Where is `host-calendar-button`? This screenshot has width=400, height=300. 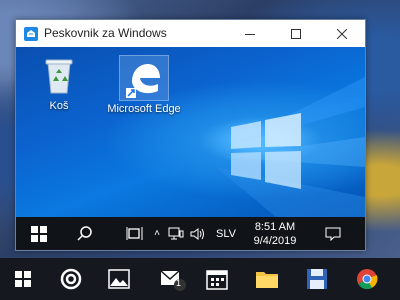 host-calendar-button is located at coordinates (217, 279).